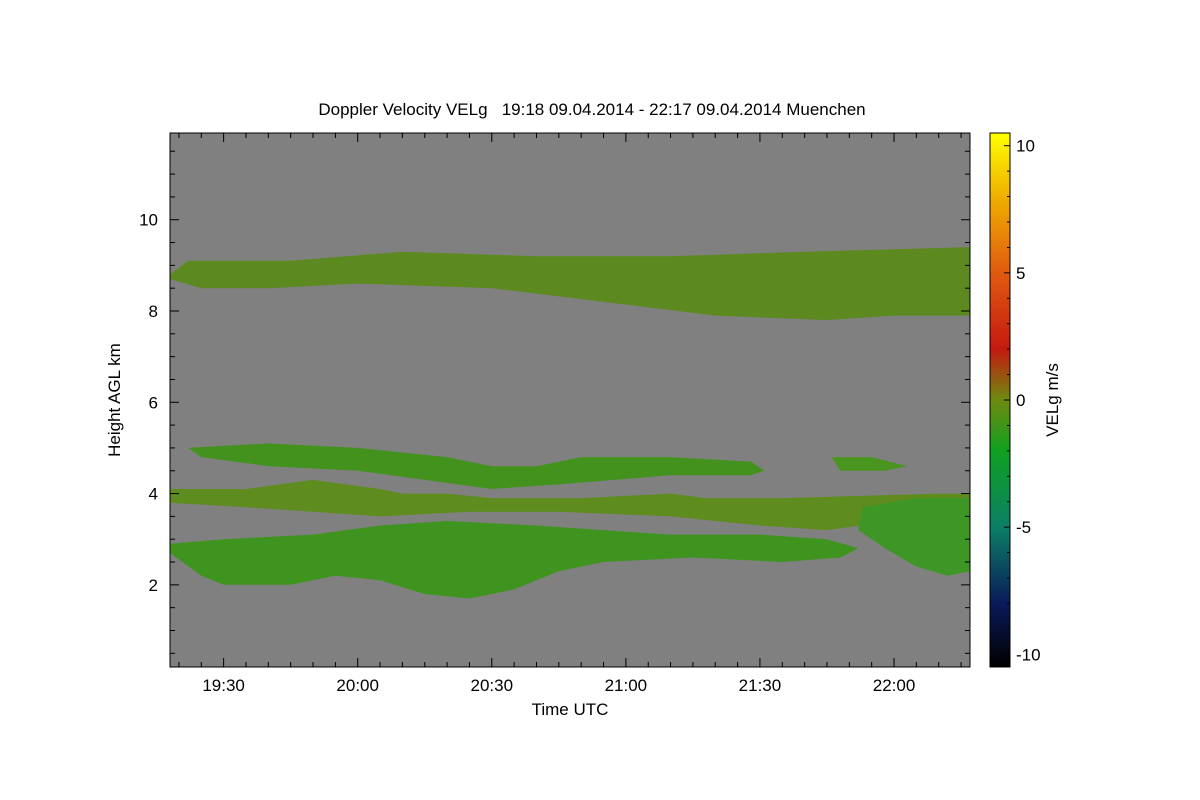 Image resolution: width=1200 pixels, height=800 pixels. I want to click on y-axis-label: Height AGL km, so click(114, 400).